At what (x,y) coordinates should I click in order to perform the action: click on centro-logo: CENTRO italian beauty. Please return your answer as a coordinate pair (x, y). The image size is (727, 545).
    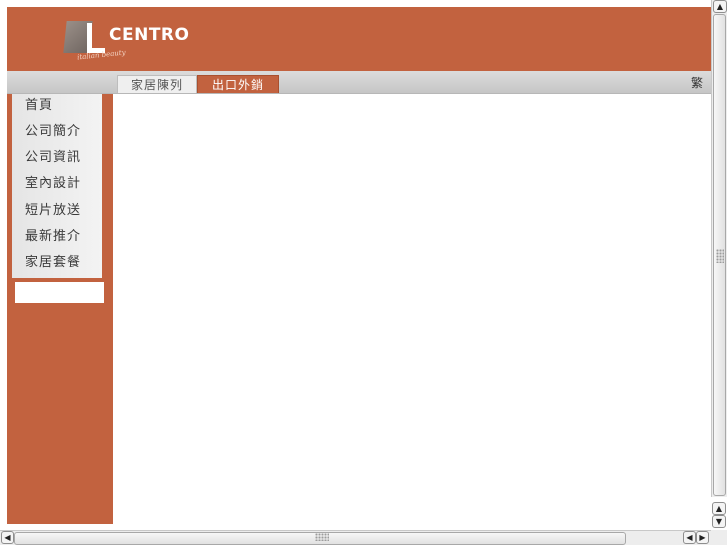
    Looking at the image, I should click on (134, 41).